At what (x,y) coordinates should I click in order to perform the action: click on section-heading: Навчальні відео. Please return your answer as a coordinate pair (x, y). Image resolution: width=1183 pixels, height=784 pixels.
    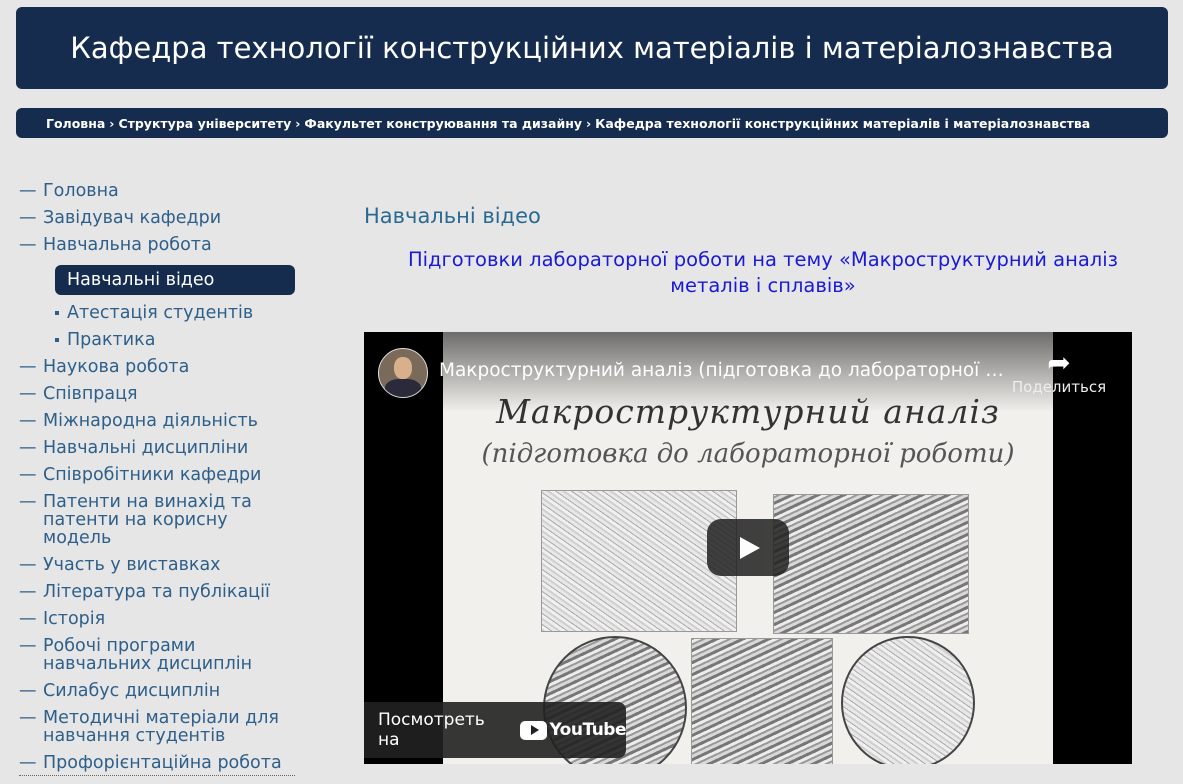
    Looking at the image, I should click on (452, 216).